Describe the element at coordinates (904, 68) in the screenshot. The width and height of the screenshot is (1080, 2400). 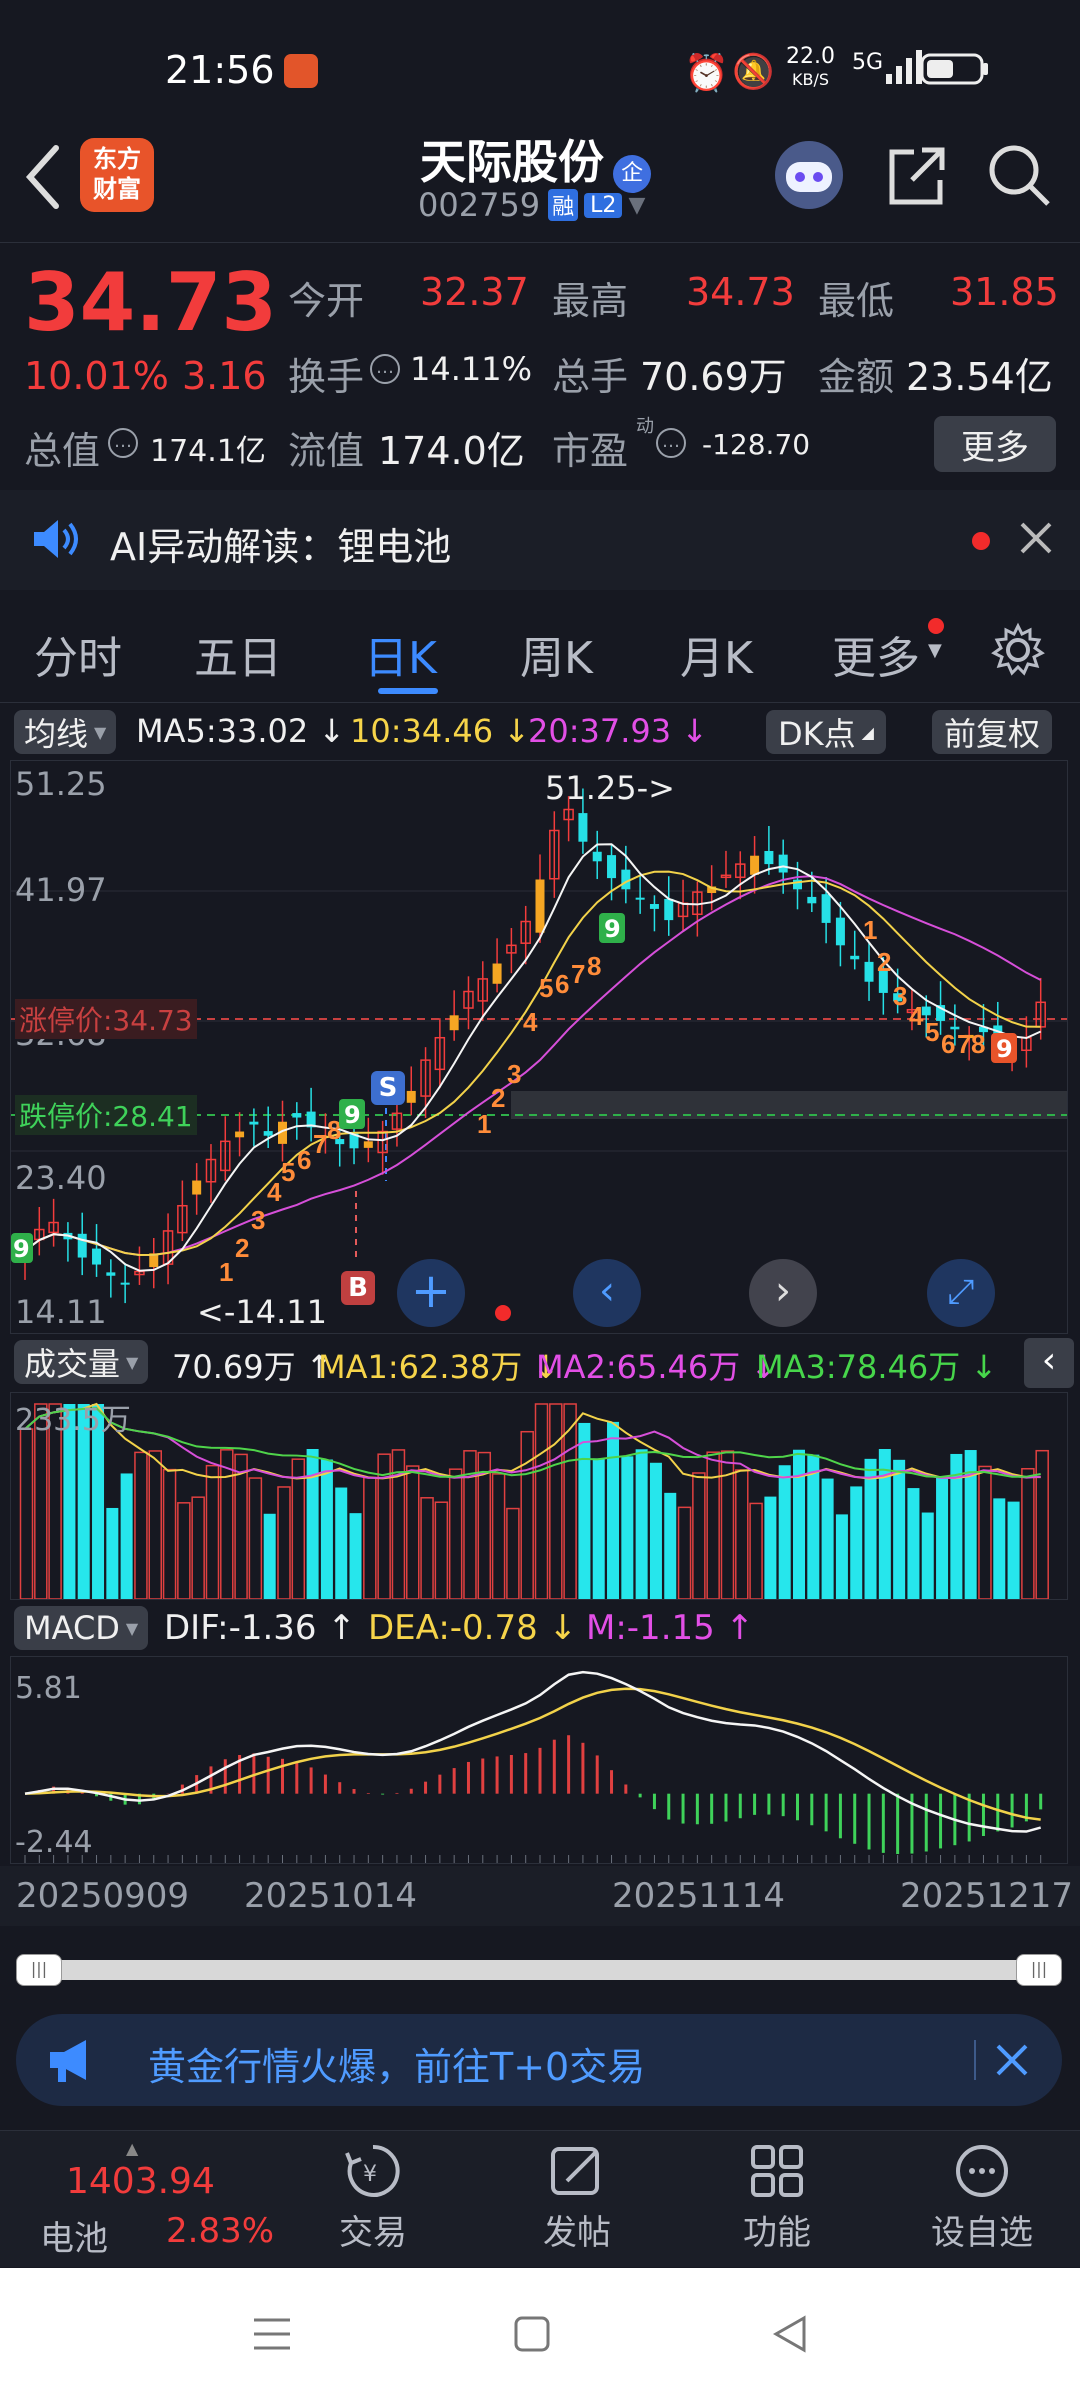
I see `signal-icon` at that location.